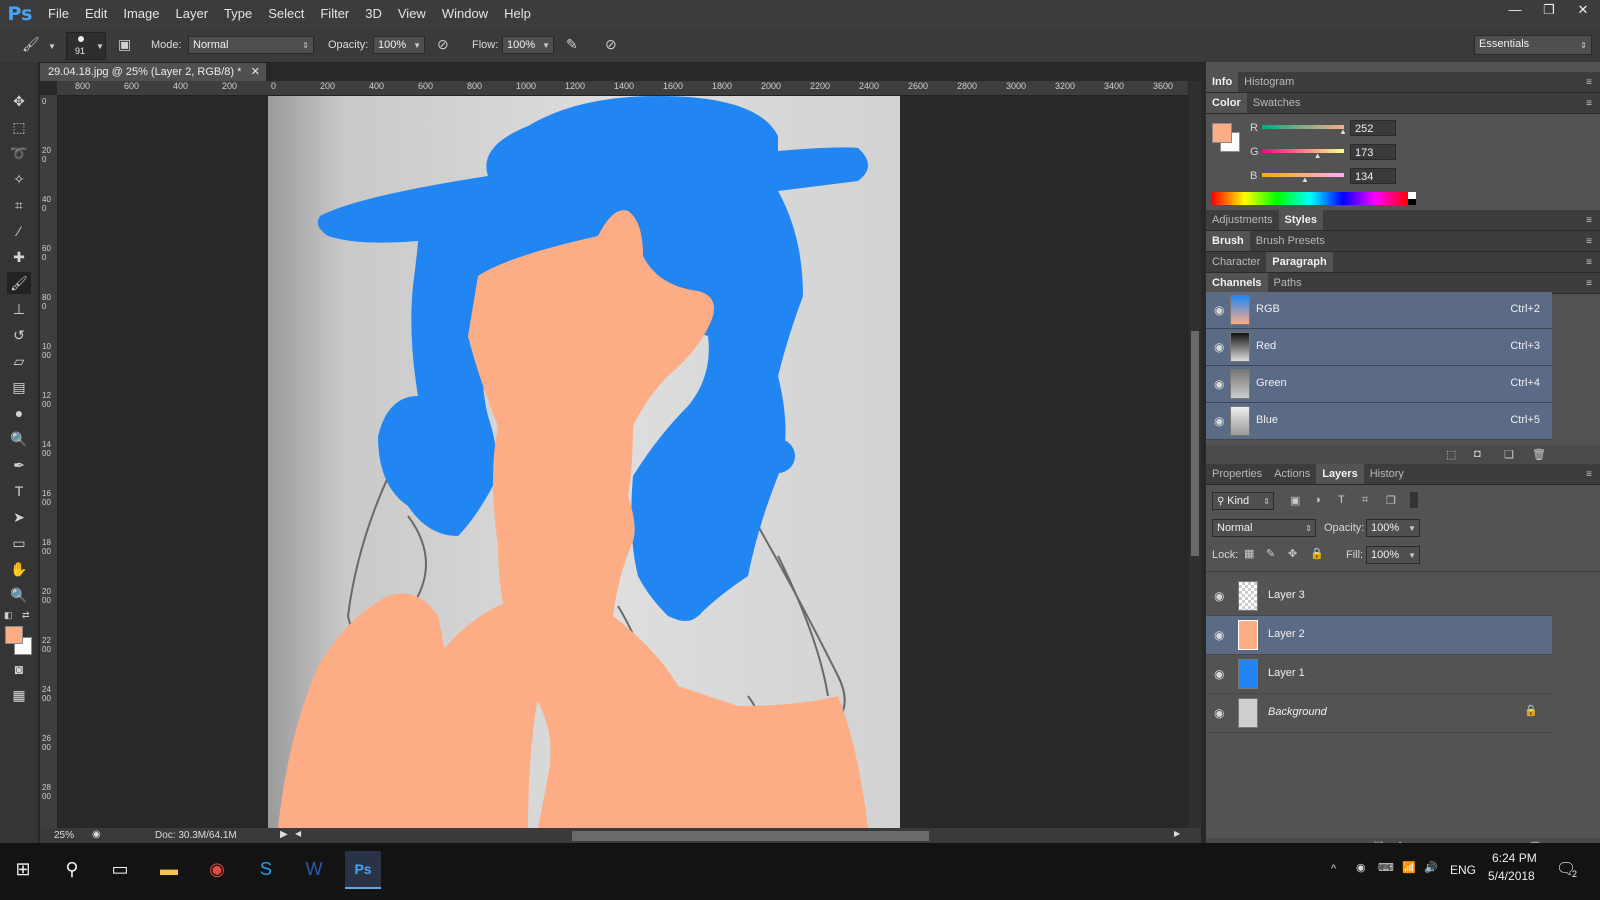 This screenshot has width=1600, height=900. What do you see at coordinates (1299, 262) in the screenshot?
I see `tab-paragraph: Paragraph` at bounding box center [1299, 262].